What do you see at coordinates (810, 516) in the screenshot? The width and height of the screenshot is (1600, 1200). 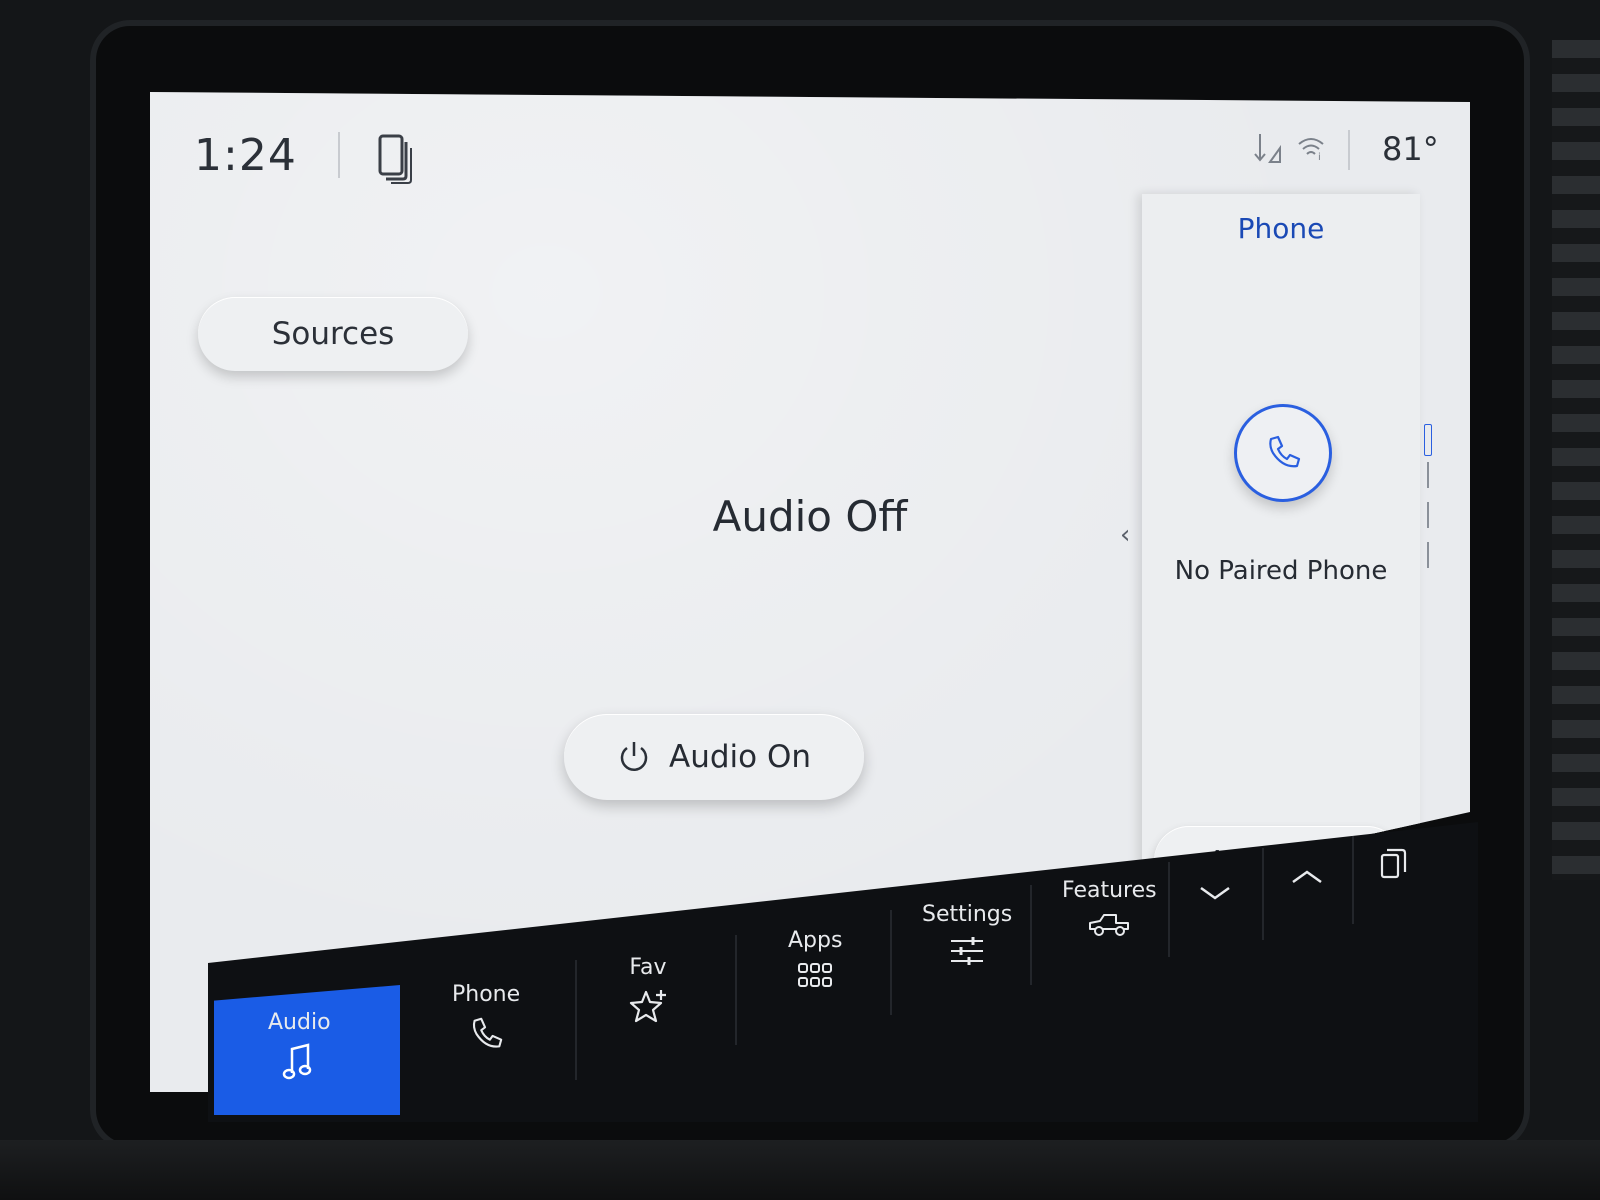 I see `audio-status-text: Audio Off` at bounding box center [810, 516].